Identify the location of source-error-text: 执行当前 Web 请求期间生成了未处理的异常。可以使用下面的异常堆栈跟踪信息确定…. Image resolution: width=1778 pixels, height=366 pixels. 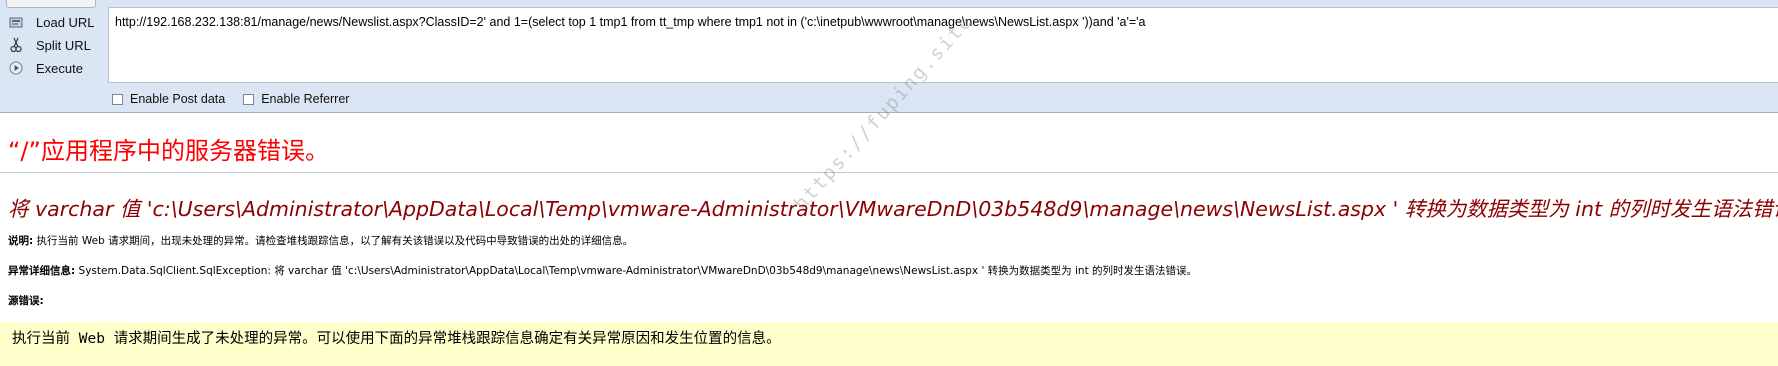
(396, 339).